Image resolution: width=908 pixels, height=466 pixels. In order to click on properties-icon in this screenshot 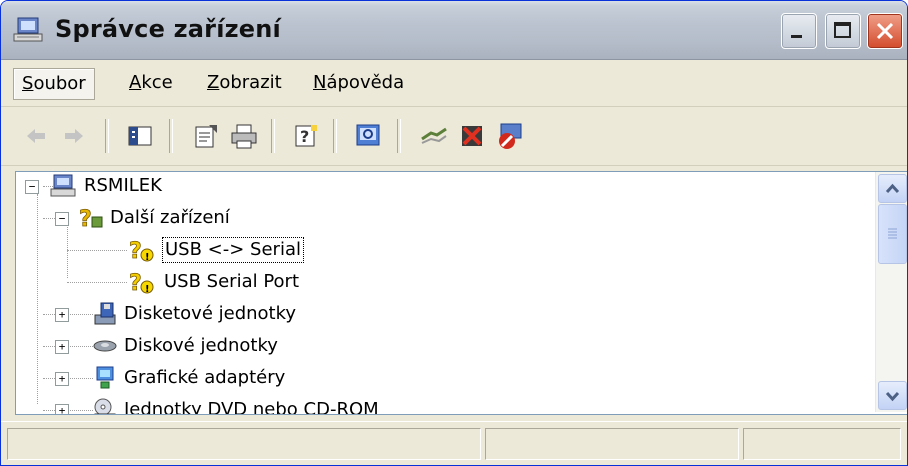, I will do `click(206, 136)`.